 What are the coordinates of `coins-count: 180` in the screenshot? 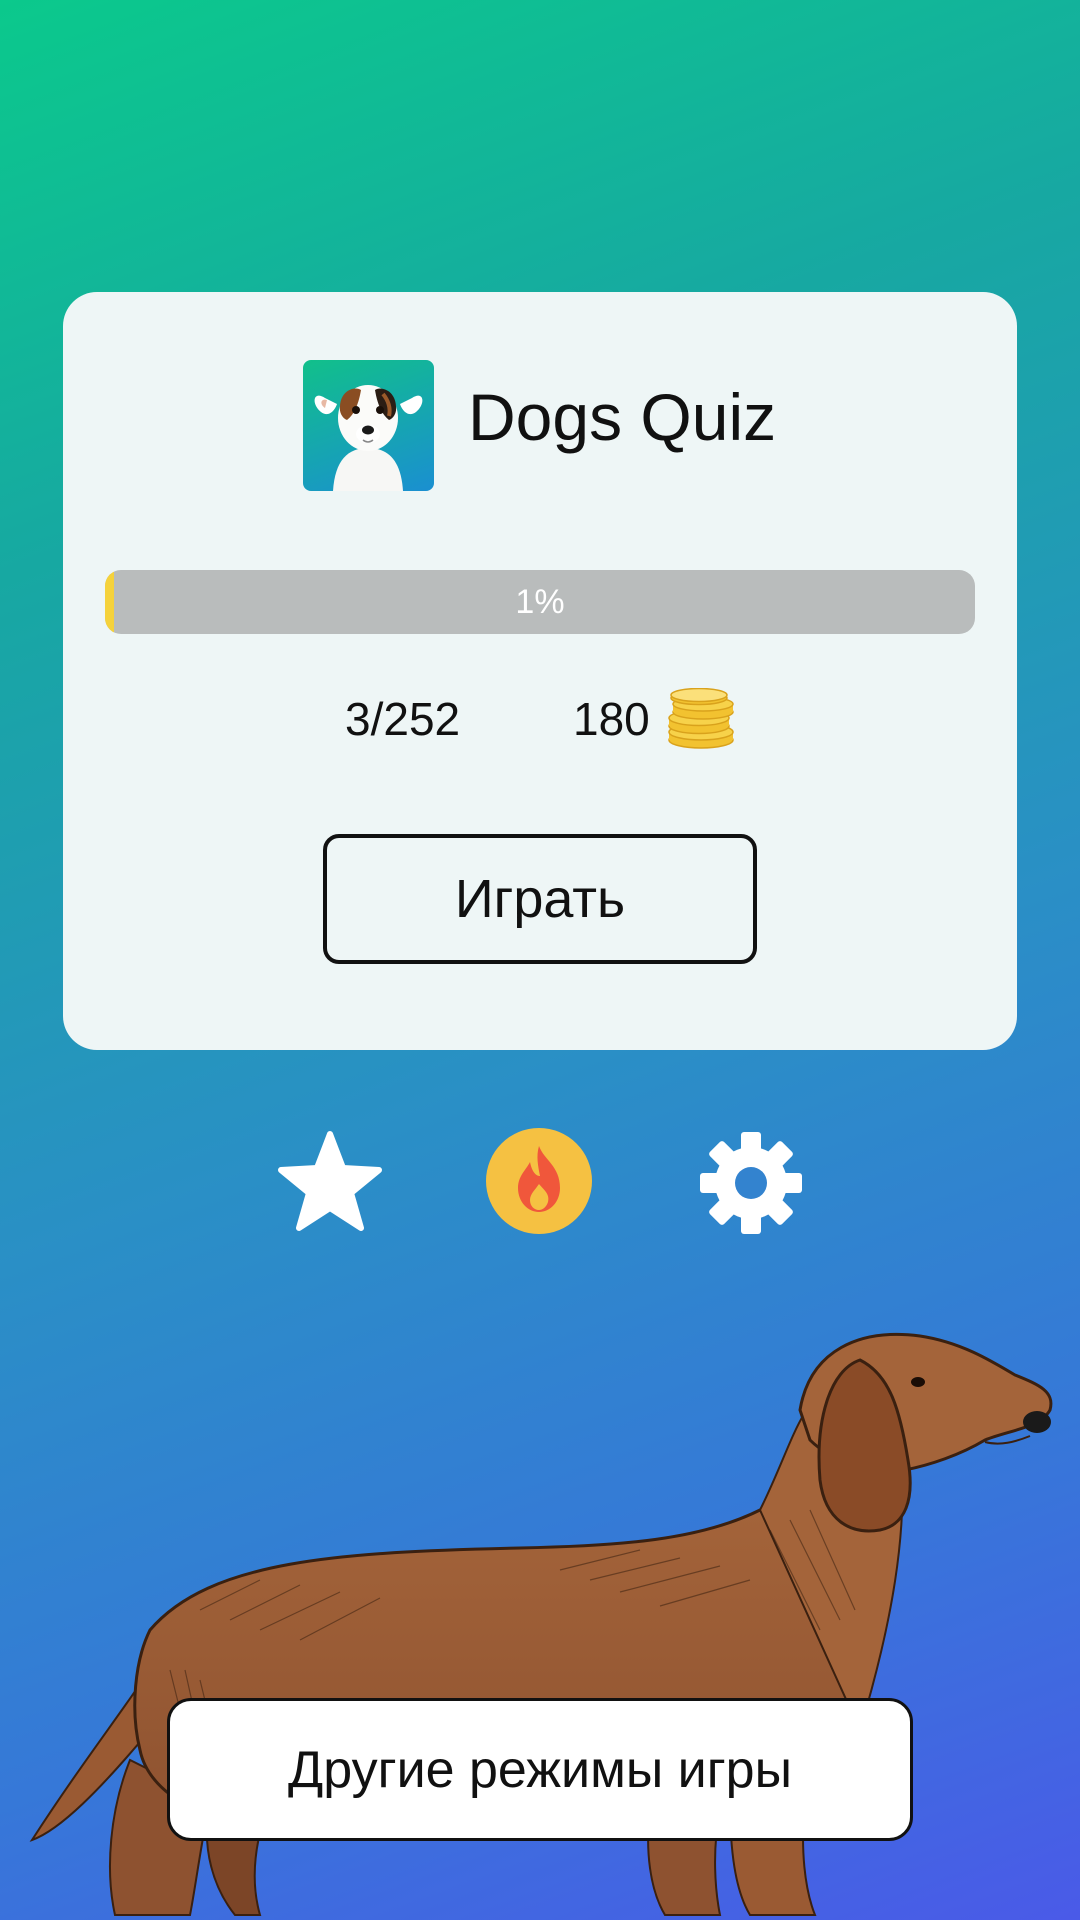 It's located at (611, 719).